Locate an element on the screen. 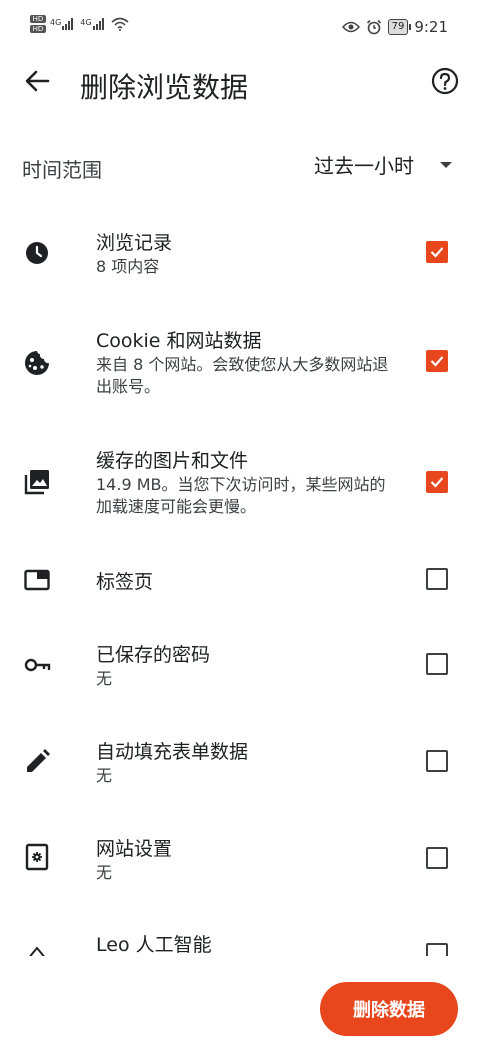  time-range-dropdown: 过去一小时 is located at coordinates (383, 164).